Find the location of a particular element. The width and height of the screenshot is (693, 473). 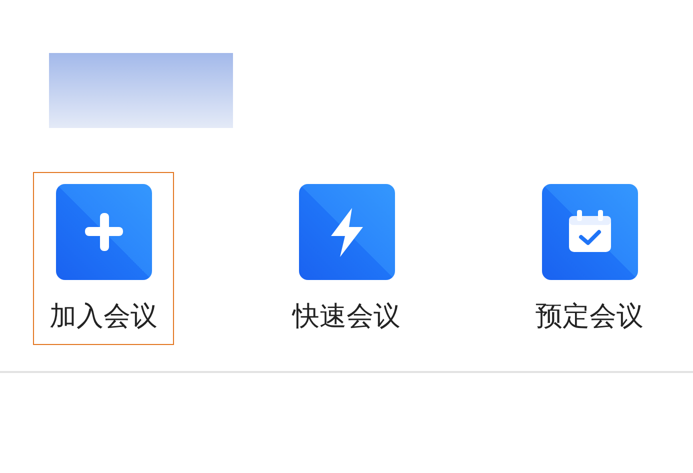

action-item: 快速会议 is located at coordinates (346, 258).